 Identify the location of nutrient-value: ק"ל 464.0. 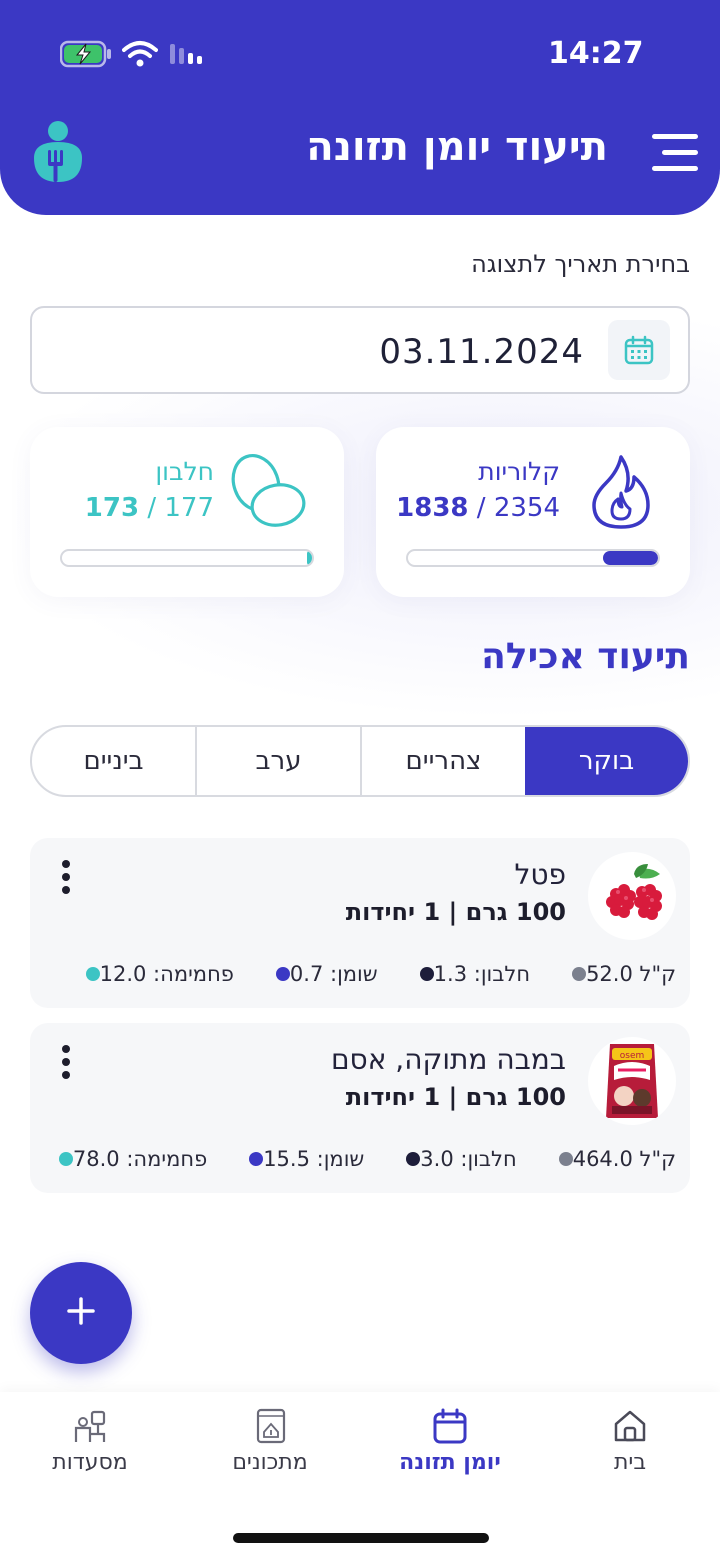
(624, 1159).